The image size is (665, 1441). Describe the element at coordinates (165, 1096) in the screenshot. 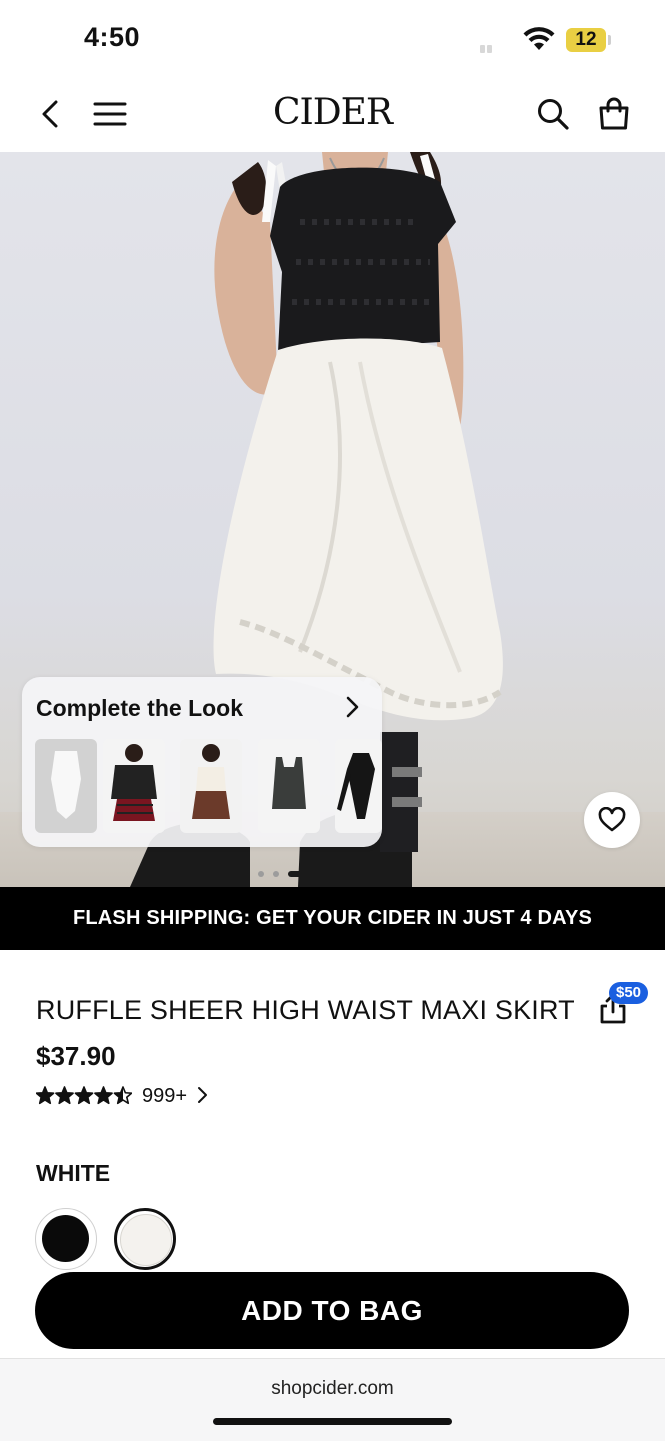

I see `review-count-value: 999+` at that location.